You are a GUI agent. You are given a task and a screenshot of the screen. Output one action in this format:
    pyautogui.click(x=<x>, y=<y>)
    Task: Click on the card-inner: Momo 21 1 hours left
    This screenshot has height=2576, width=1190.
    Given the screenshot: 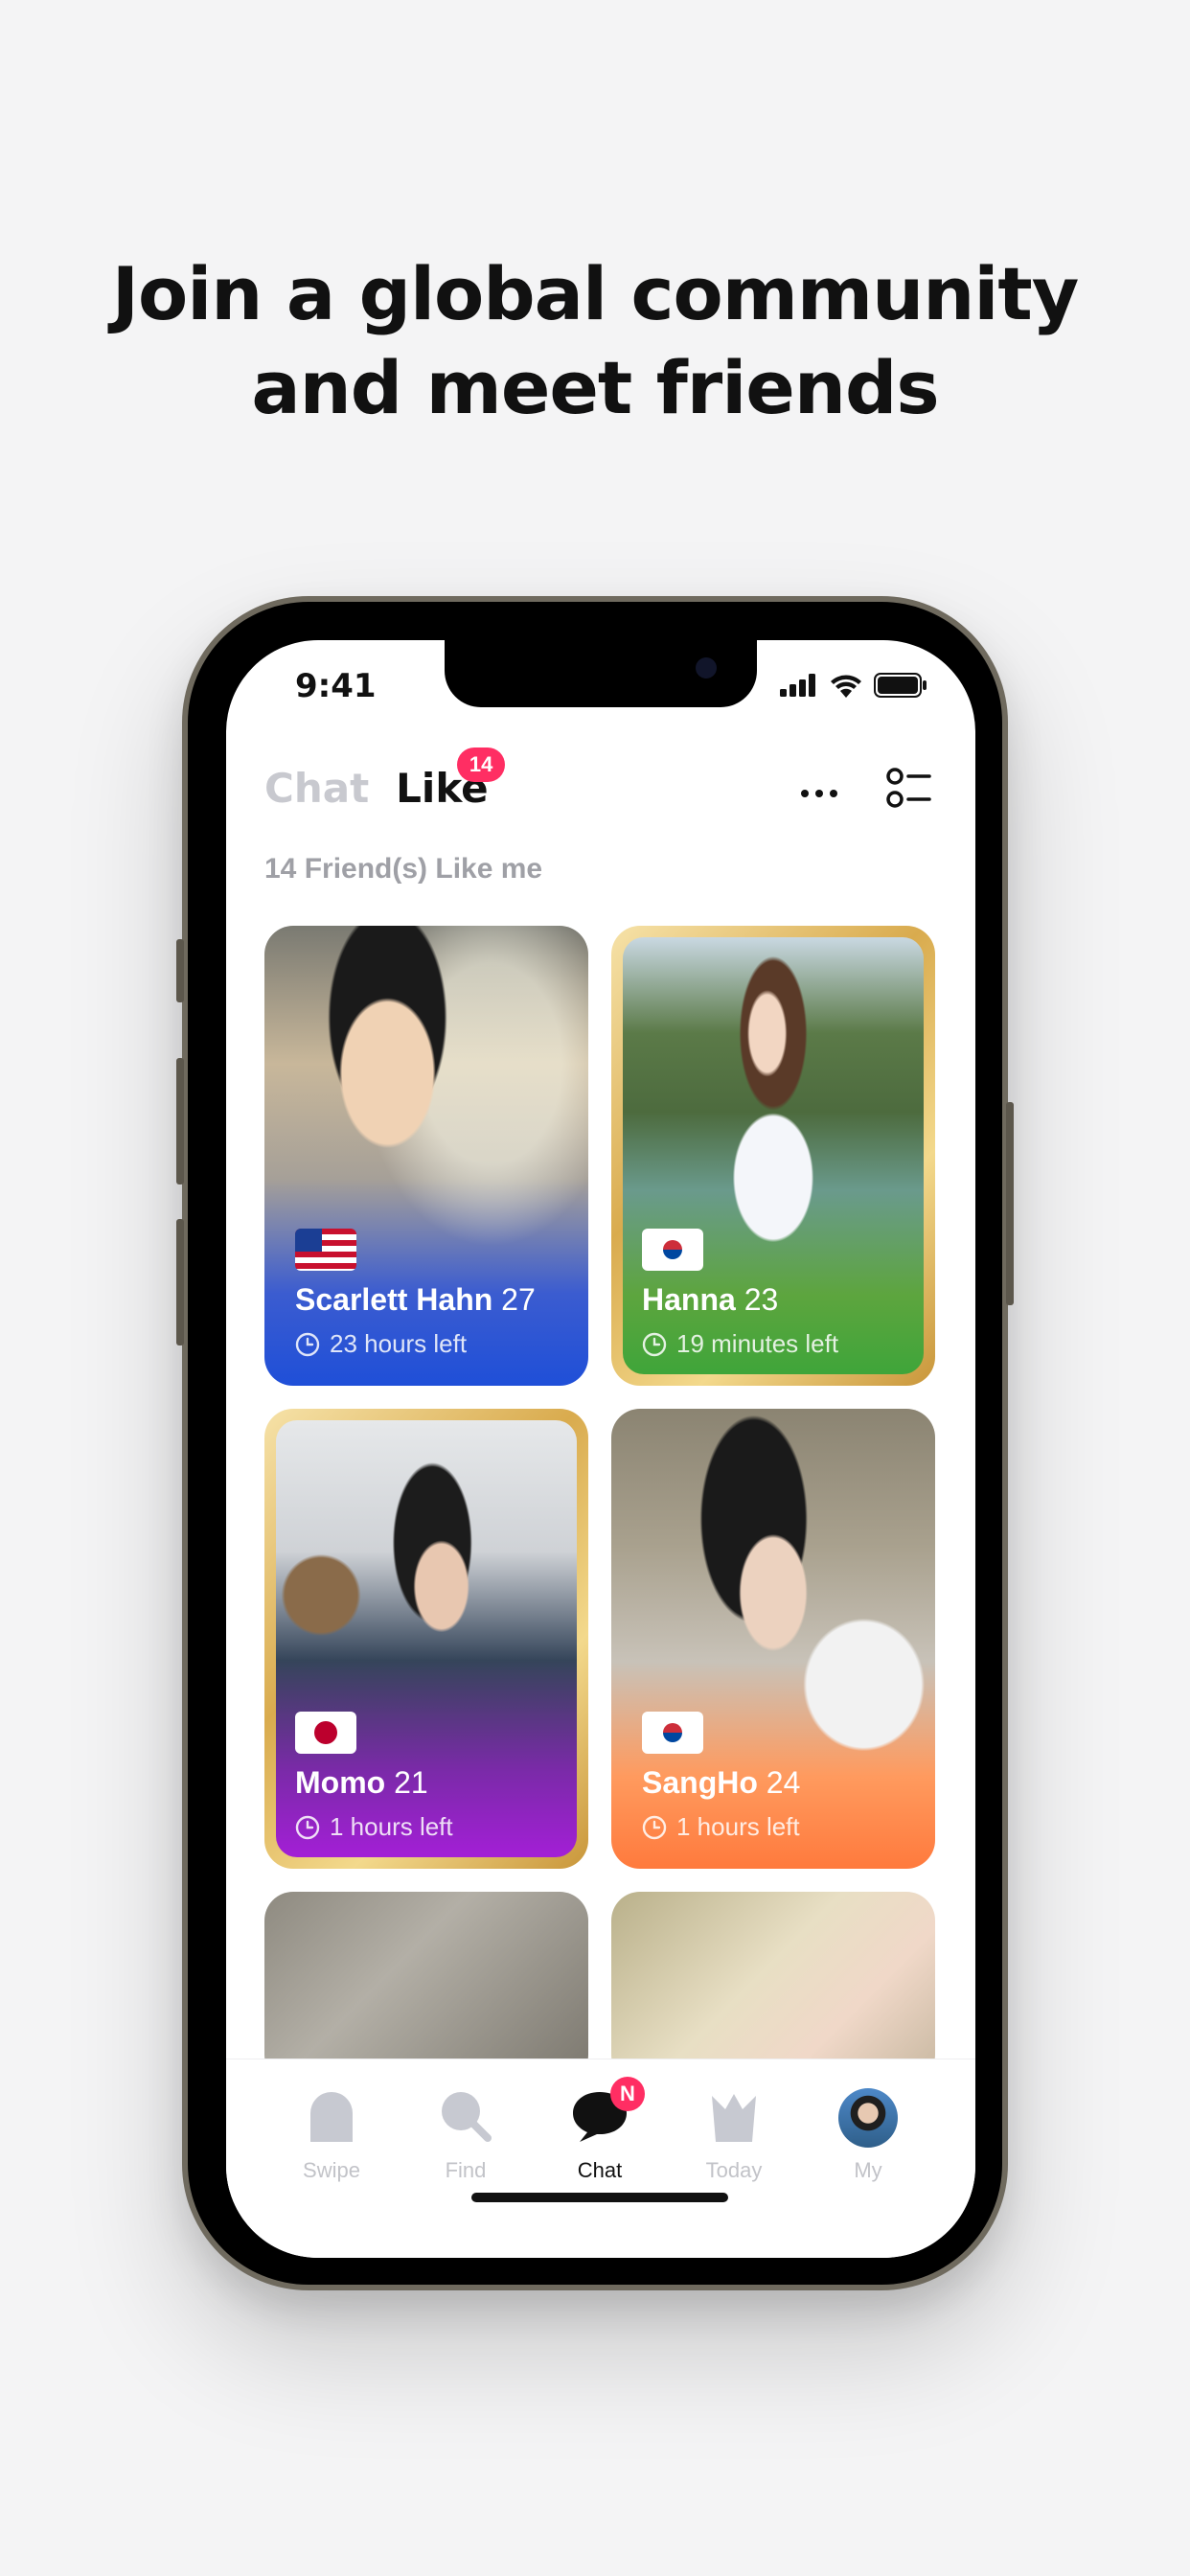 What is the action you would take?
    pyautogui.click(x=427, y=1638)
    